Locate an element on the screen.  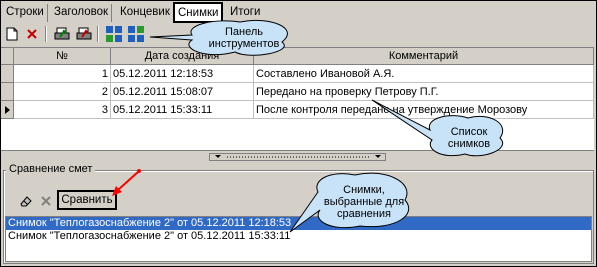
red-arrow-tail is located at coordinates (139, 171).